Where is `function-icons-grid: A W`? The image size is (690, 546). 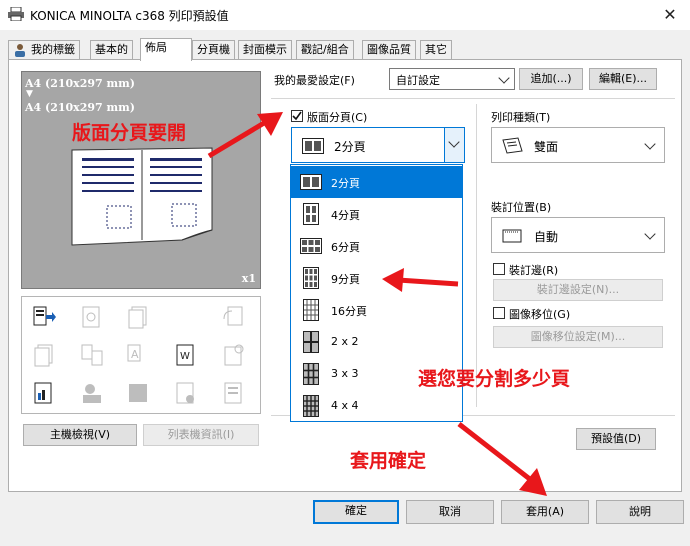
function-icons-grid: A W is located at coordinates (141, 355).